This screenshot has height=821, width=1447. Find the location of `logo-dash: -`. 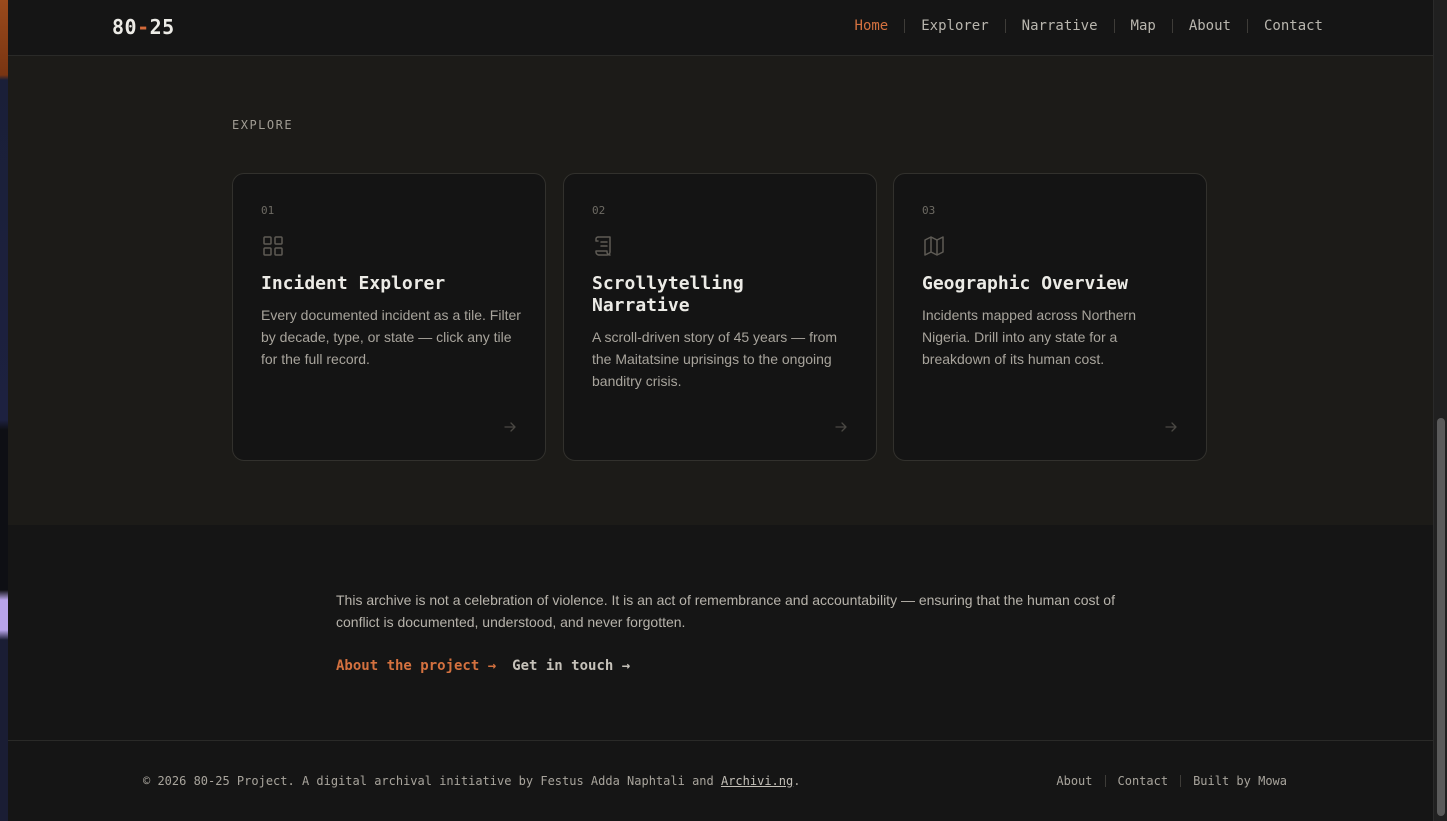

logo-dash: - is located at coordinates (143, 27).